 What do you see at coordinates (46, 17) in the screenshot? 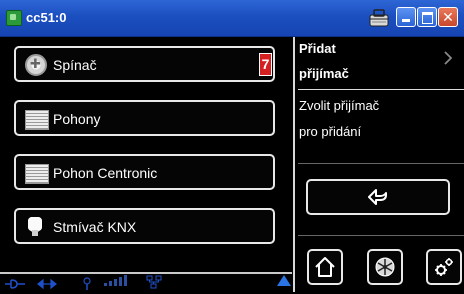
I see `window-title: cc51:0` at bounding box center [46, 17].